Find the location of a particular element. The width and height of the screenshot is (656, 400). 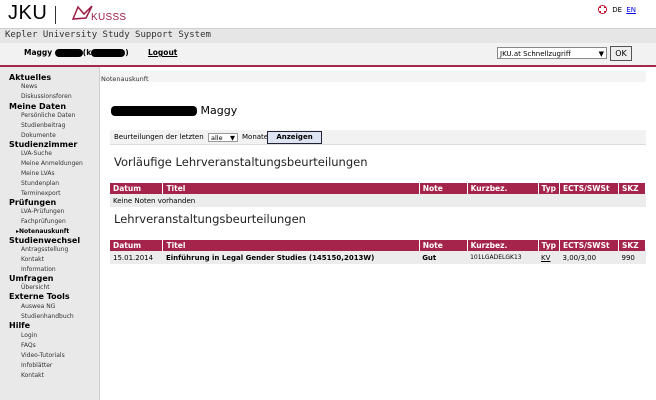

sidebar-item-studienbeitrag: Studienbeitrag is located at coordinates (43, 125).